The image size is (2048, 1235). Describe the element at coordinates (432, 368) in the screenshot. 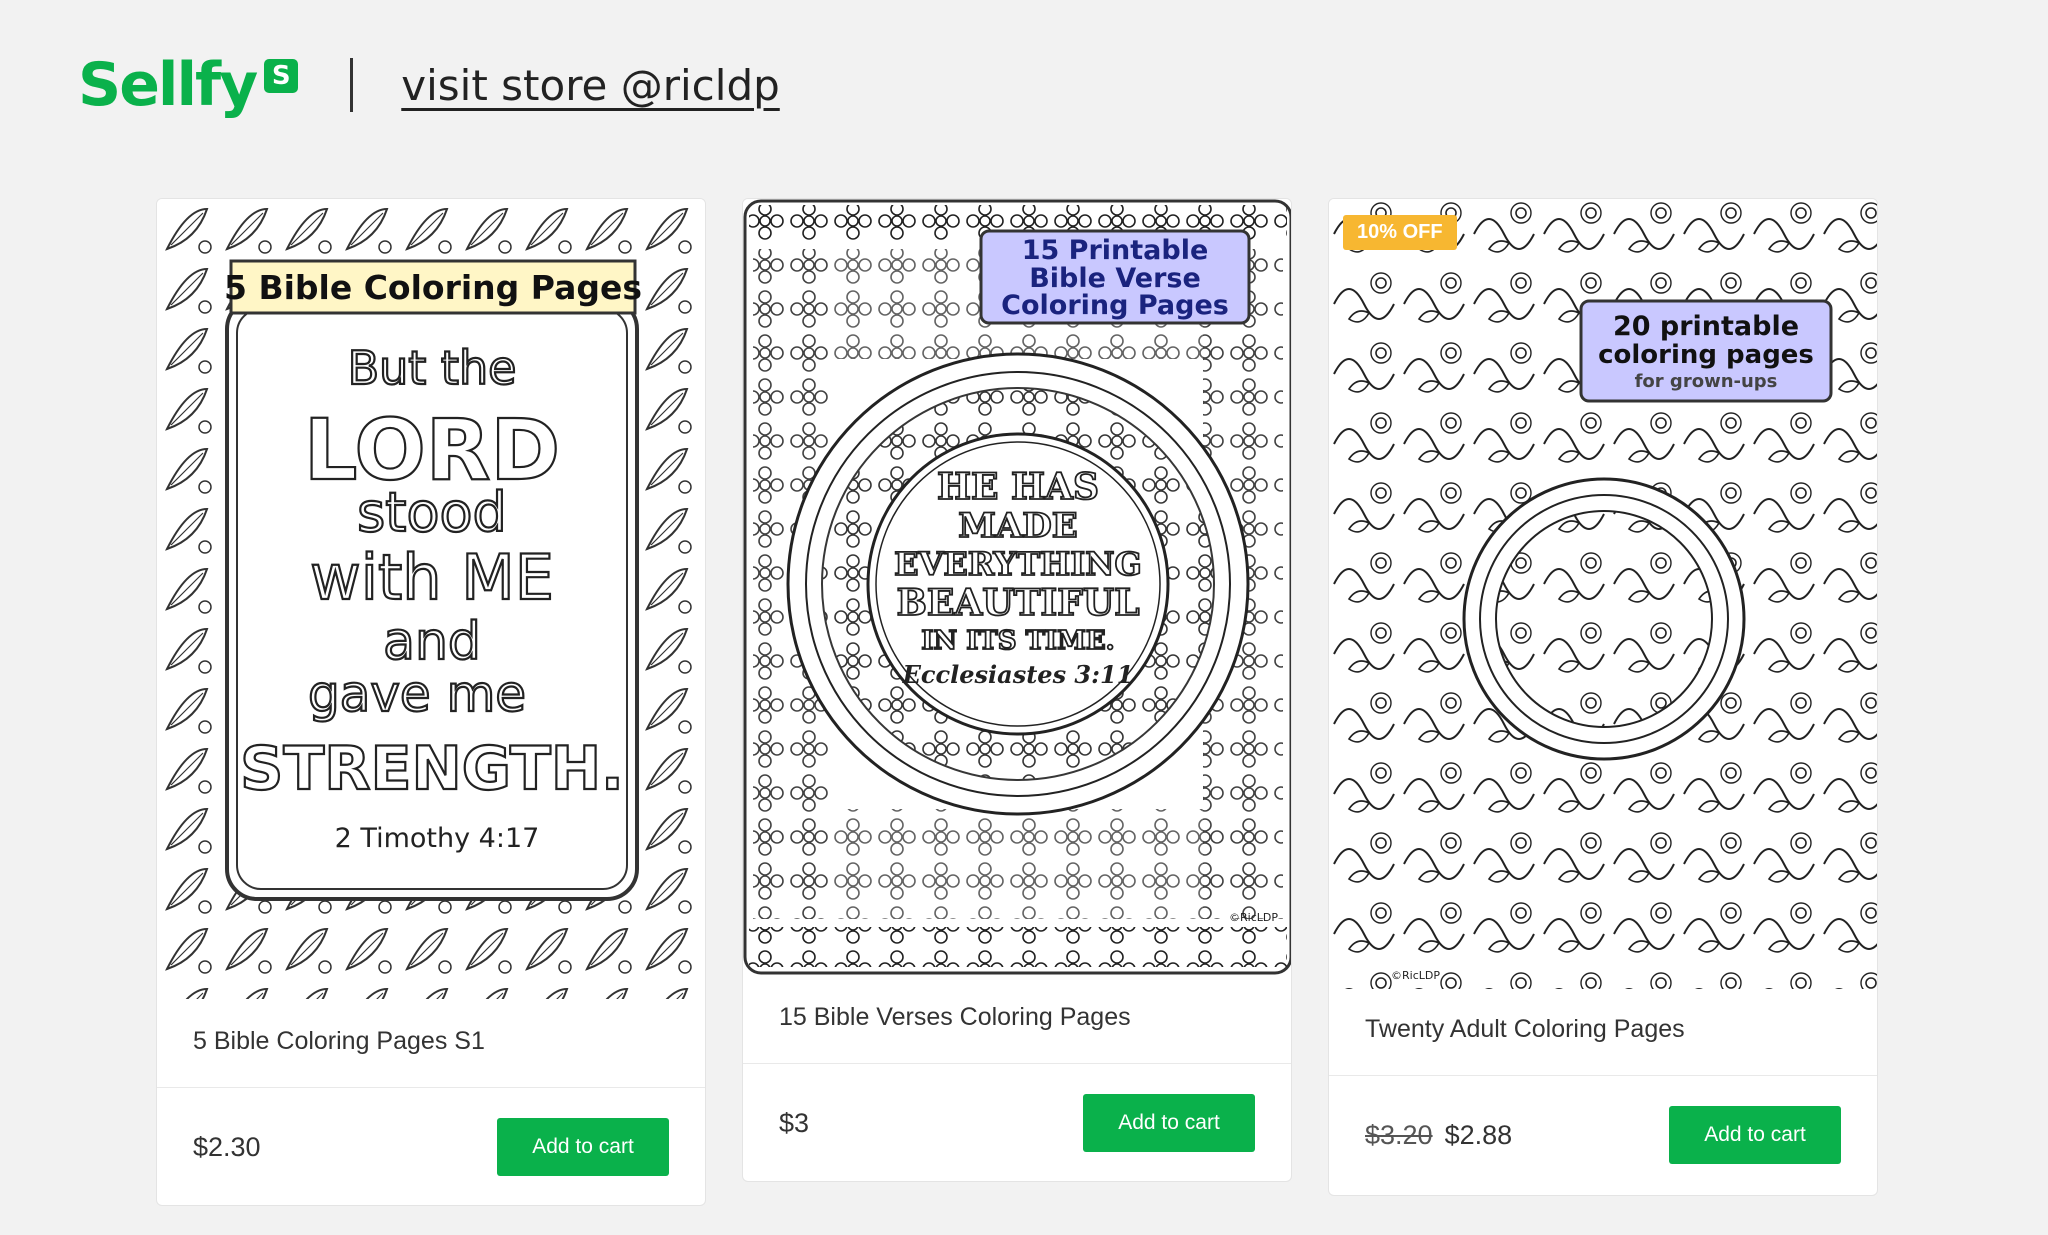

I see `verse-line: But the` at that location.